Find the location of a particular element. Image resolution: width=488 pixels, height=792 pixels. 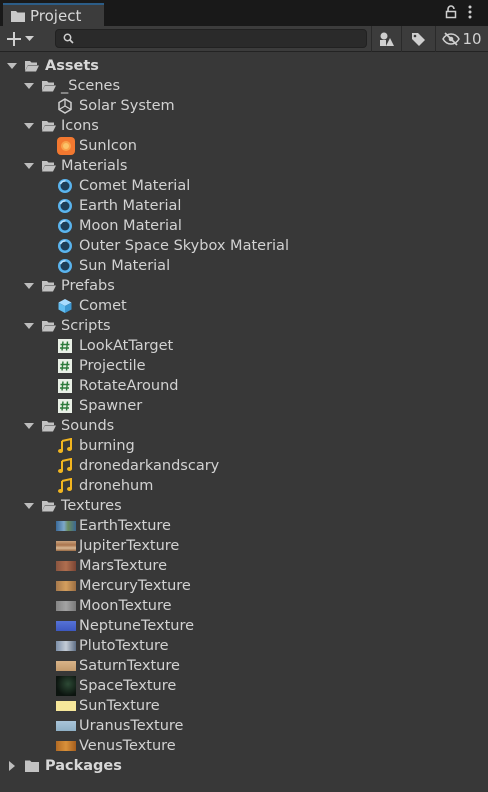

tree-item-dronedarkandscary-audio: dronedarkandscary is located at coordinates (244, 466).